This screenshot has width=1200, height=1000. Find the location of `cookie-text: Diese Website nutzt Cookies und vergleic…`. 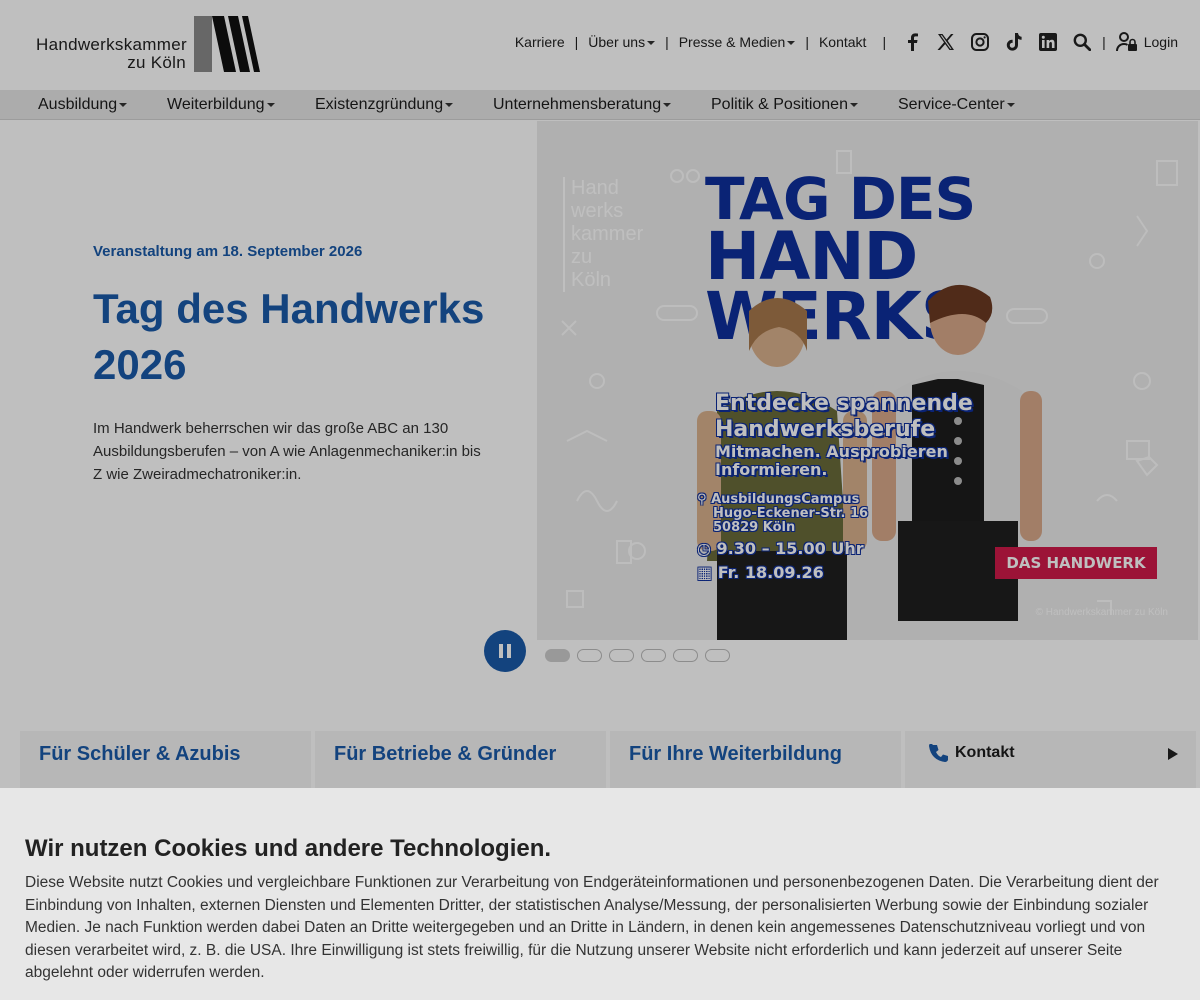

cookie-text: Diese Website nutzt Cookies und vergleic… is located at coordinates (592, 928).